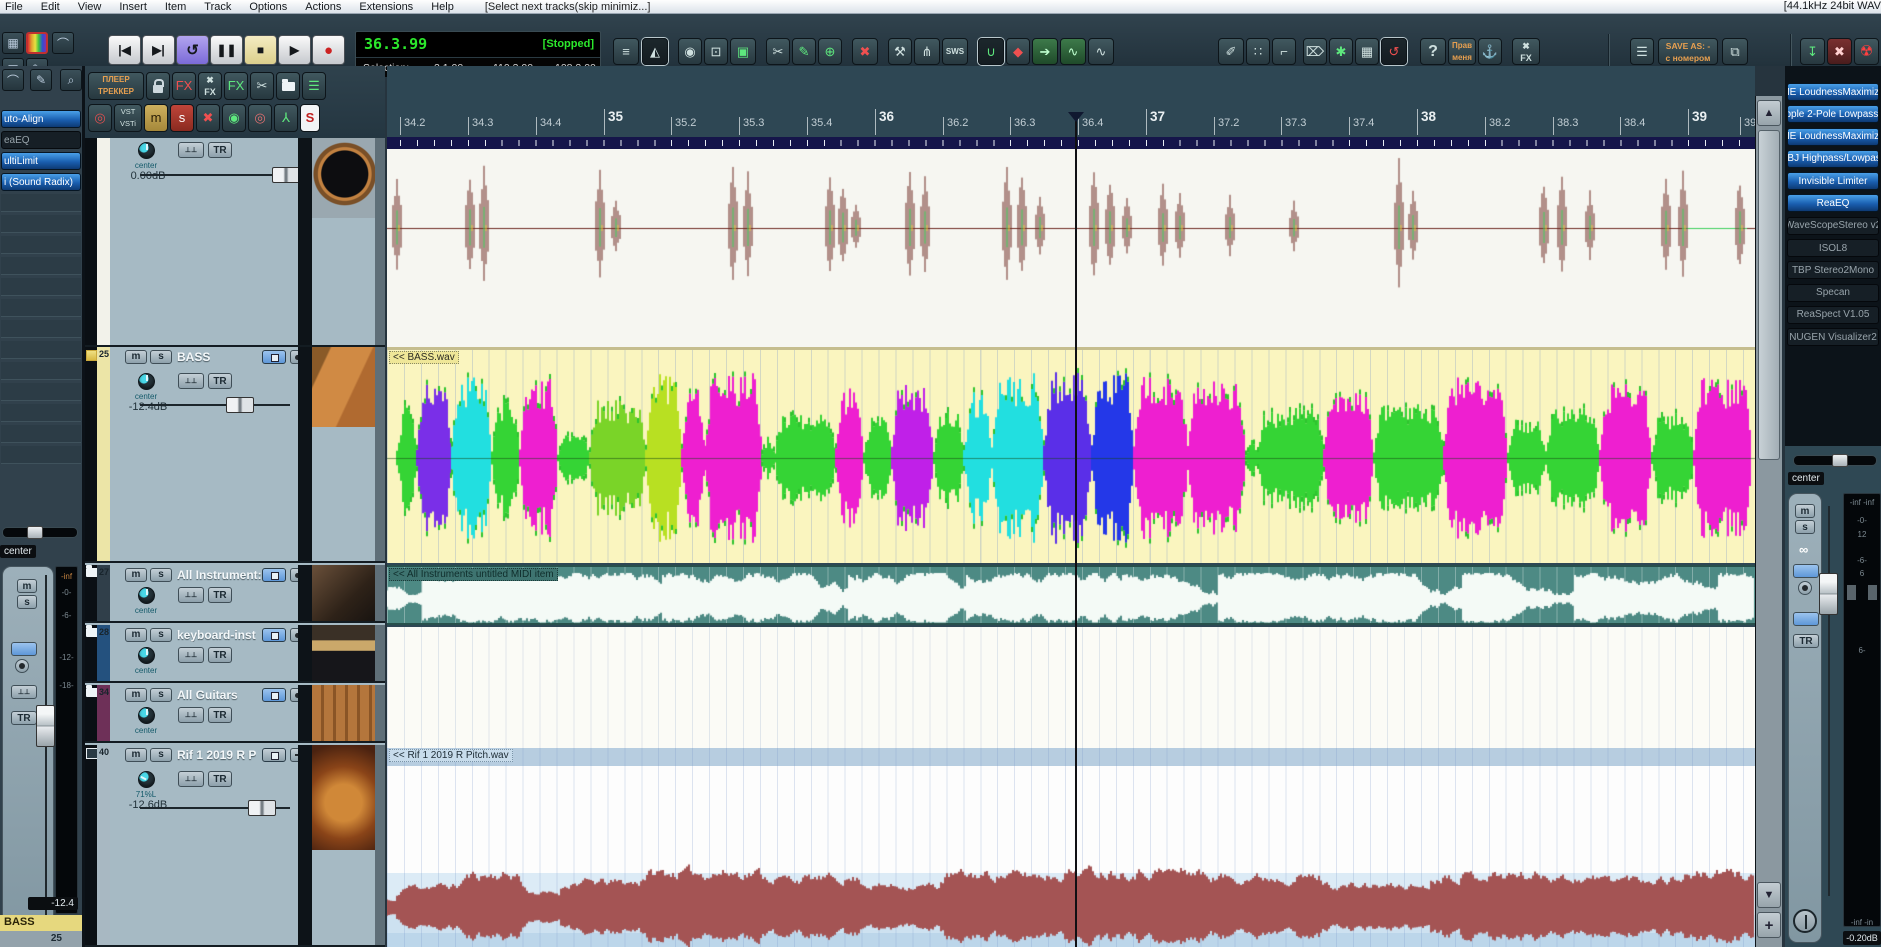  I want to click on track-visibility-button: ◉, so click(690, 51).